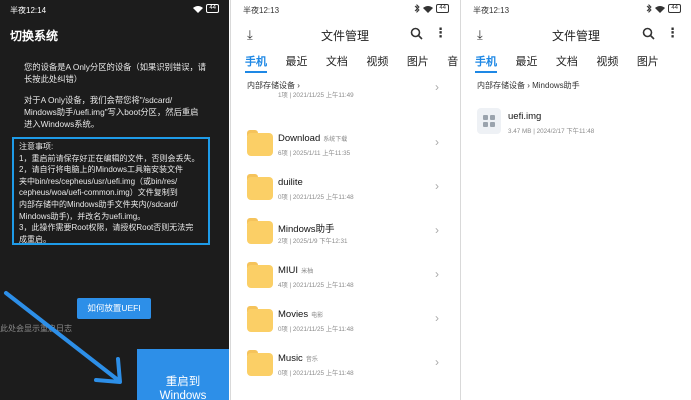  Describe the element at coordinates (63, 337) in the screenshot. I see `swipe-arrow-icon` at that location.